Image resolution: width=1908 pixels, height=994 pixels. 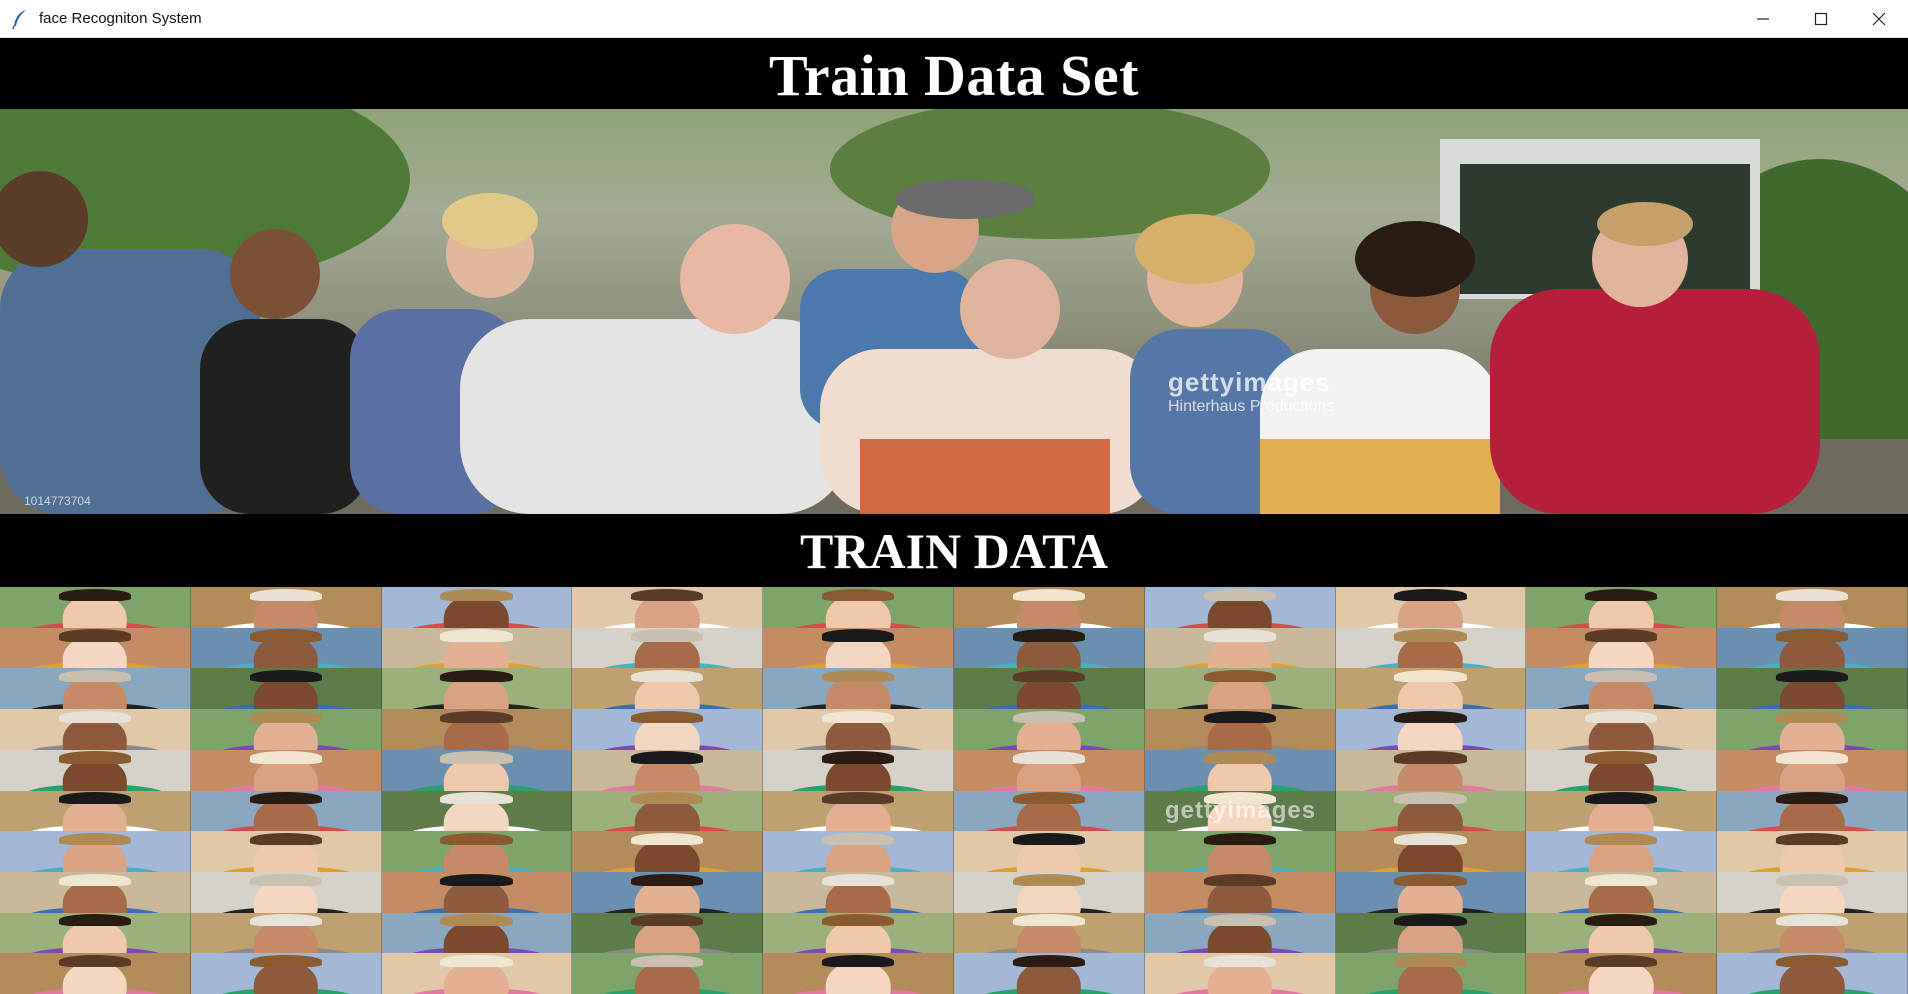 What do you see at coordinates (19, 19) in the screenshot?
I see `feather-icon` at bounding box center [19, 19].